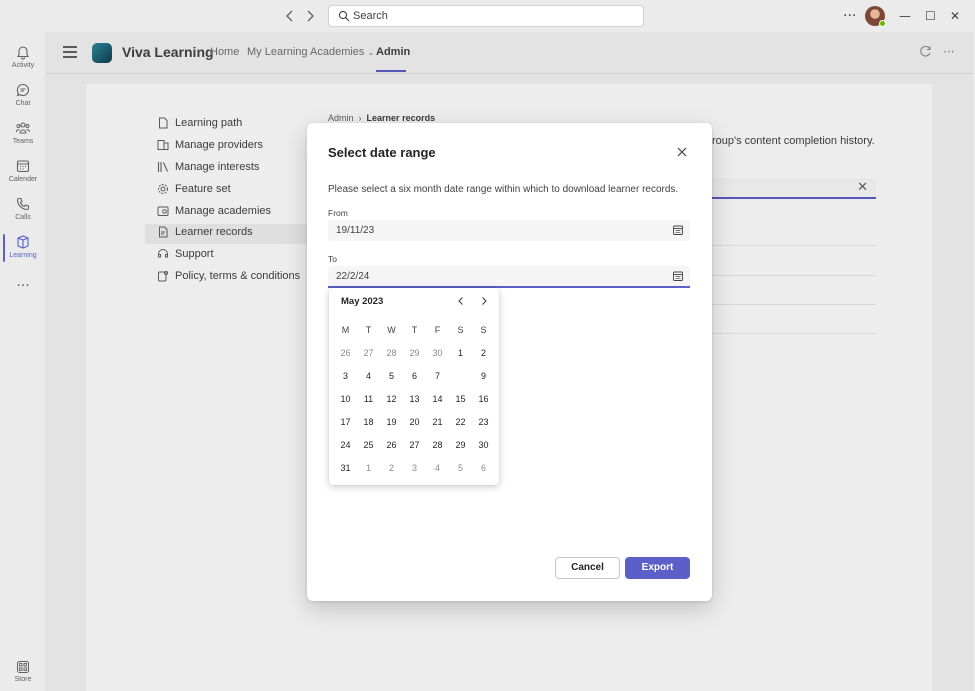  Describe the element at coordinates (23, 297) in the screenshot. I see `more-apps-icon: ···` at that location.